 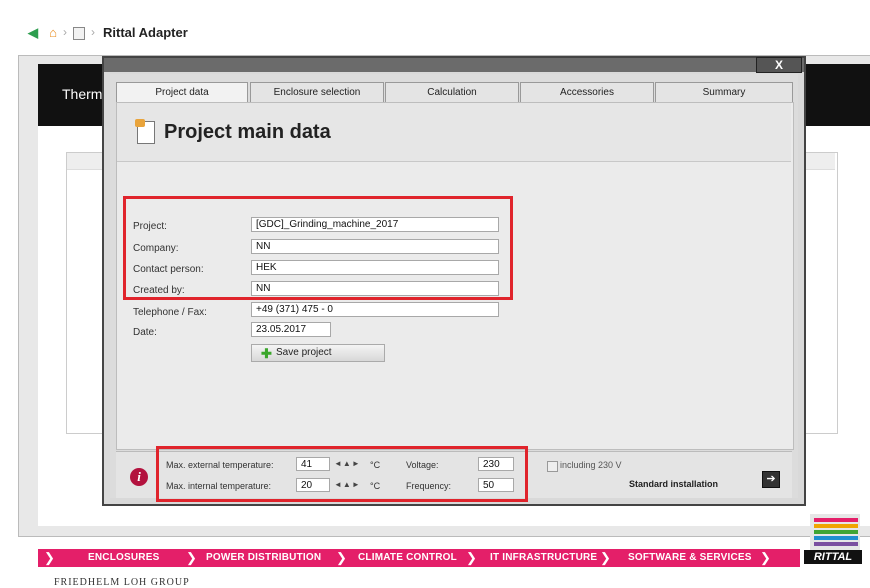 I want to click on tab-enclosure-selection: Enclosure selection, so click(x=317, y=92).